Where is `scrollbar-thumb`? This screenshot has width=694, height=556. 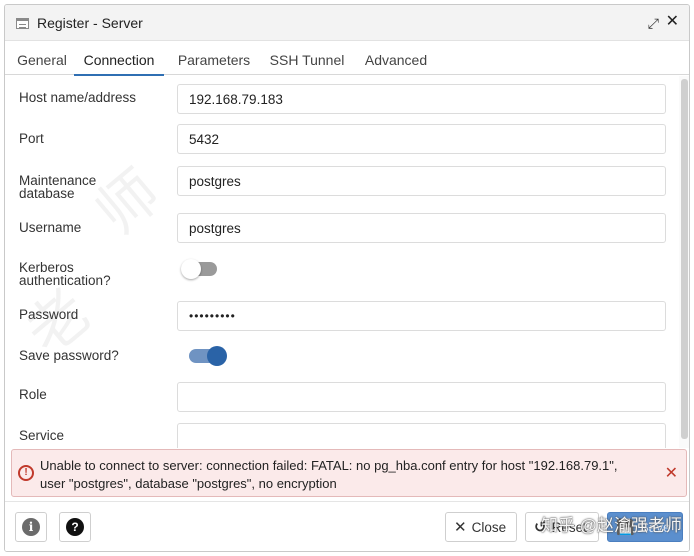
scrollbar-thumb is located at coordinates (684, 259).